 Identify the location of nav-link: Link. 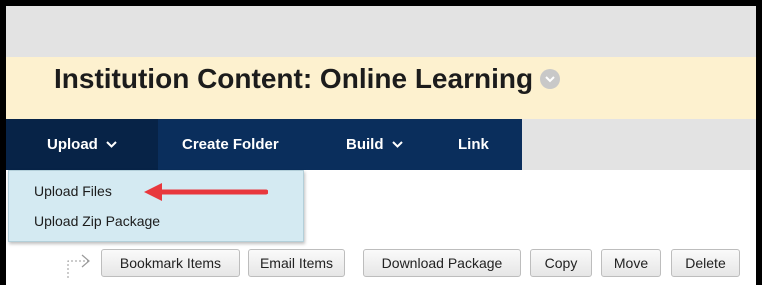
(473, 144).